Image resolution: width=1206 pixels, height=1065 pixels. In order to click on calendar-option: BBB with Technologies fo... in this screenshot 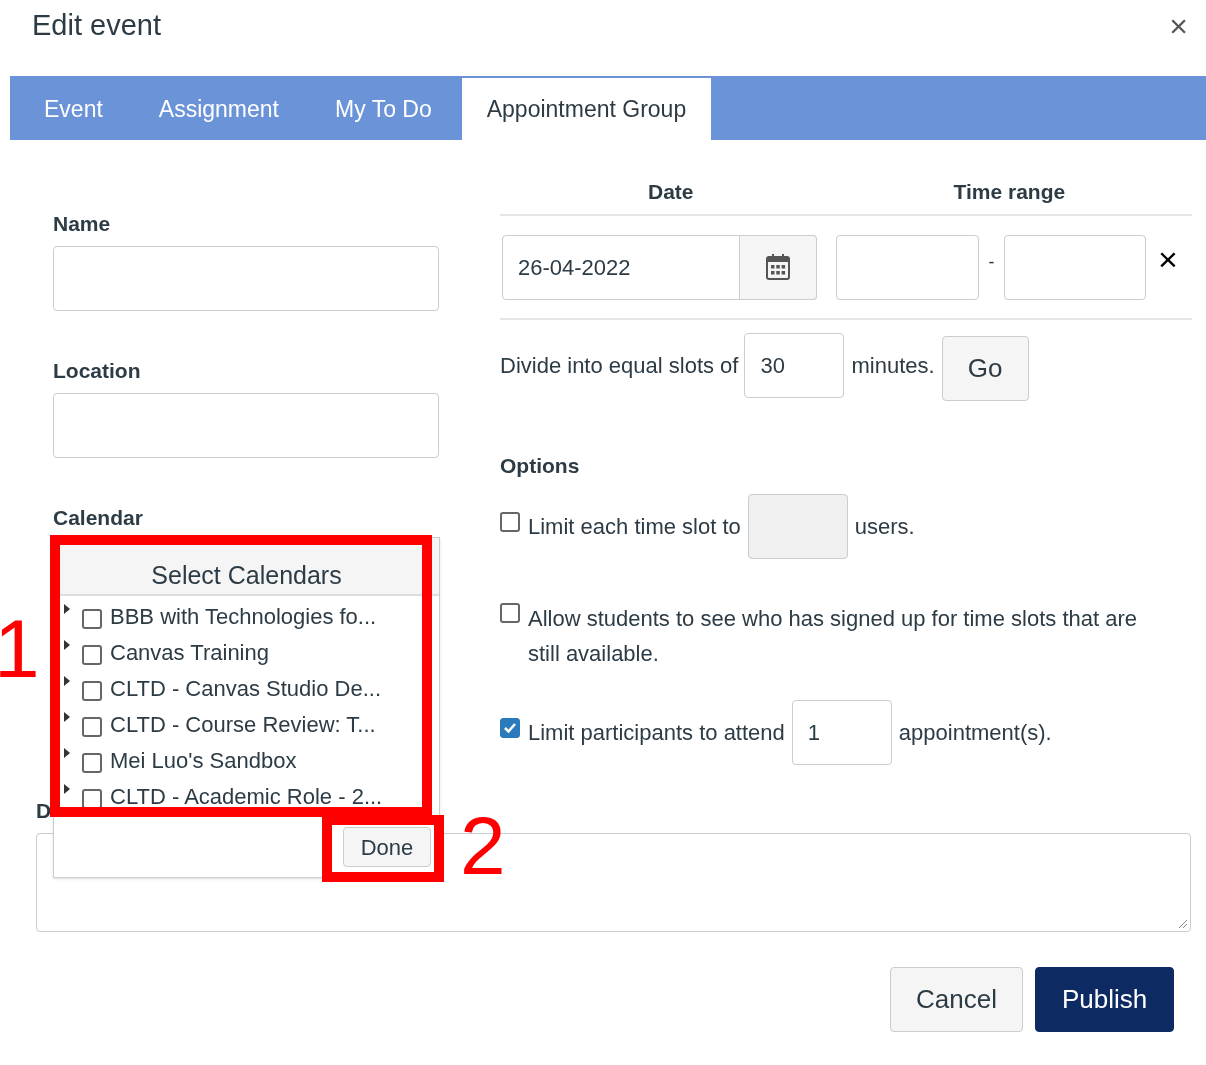, I will do `click(243, 616)`.